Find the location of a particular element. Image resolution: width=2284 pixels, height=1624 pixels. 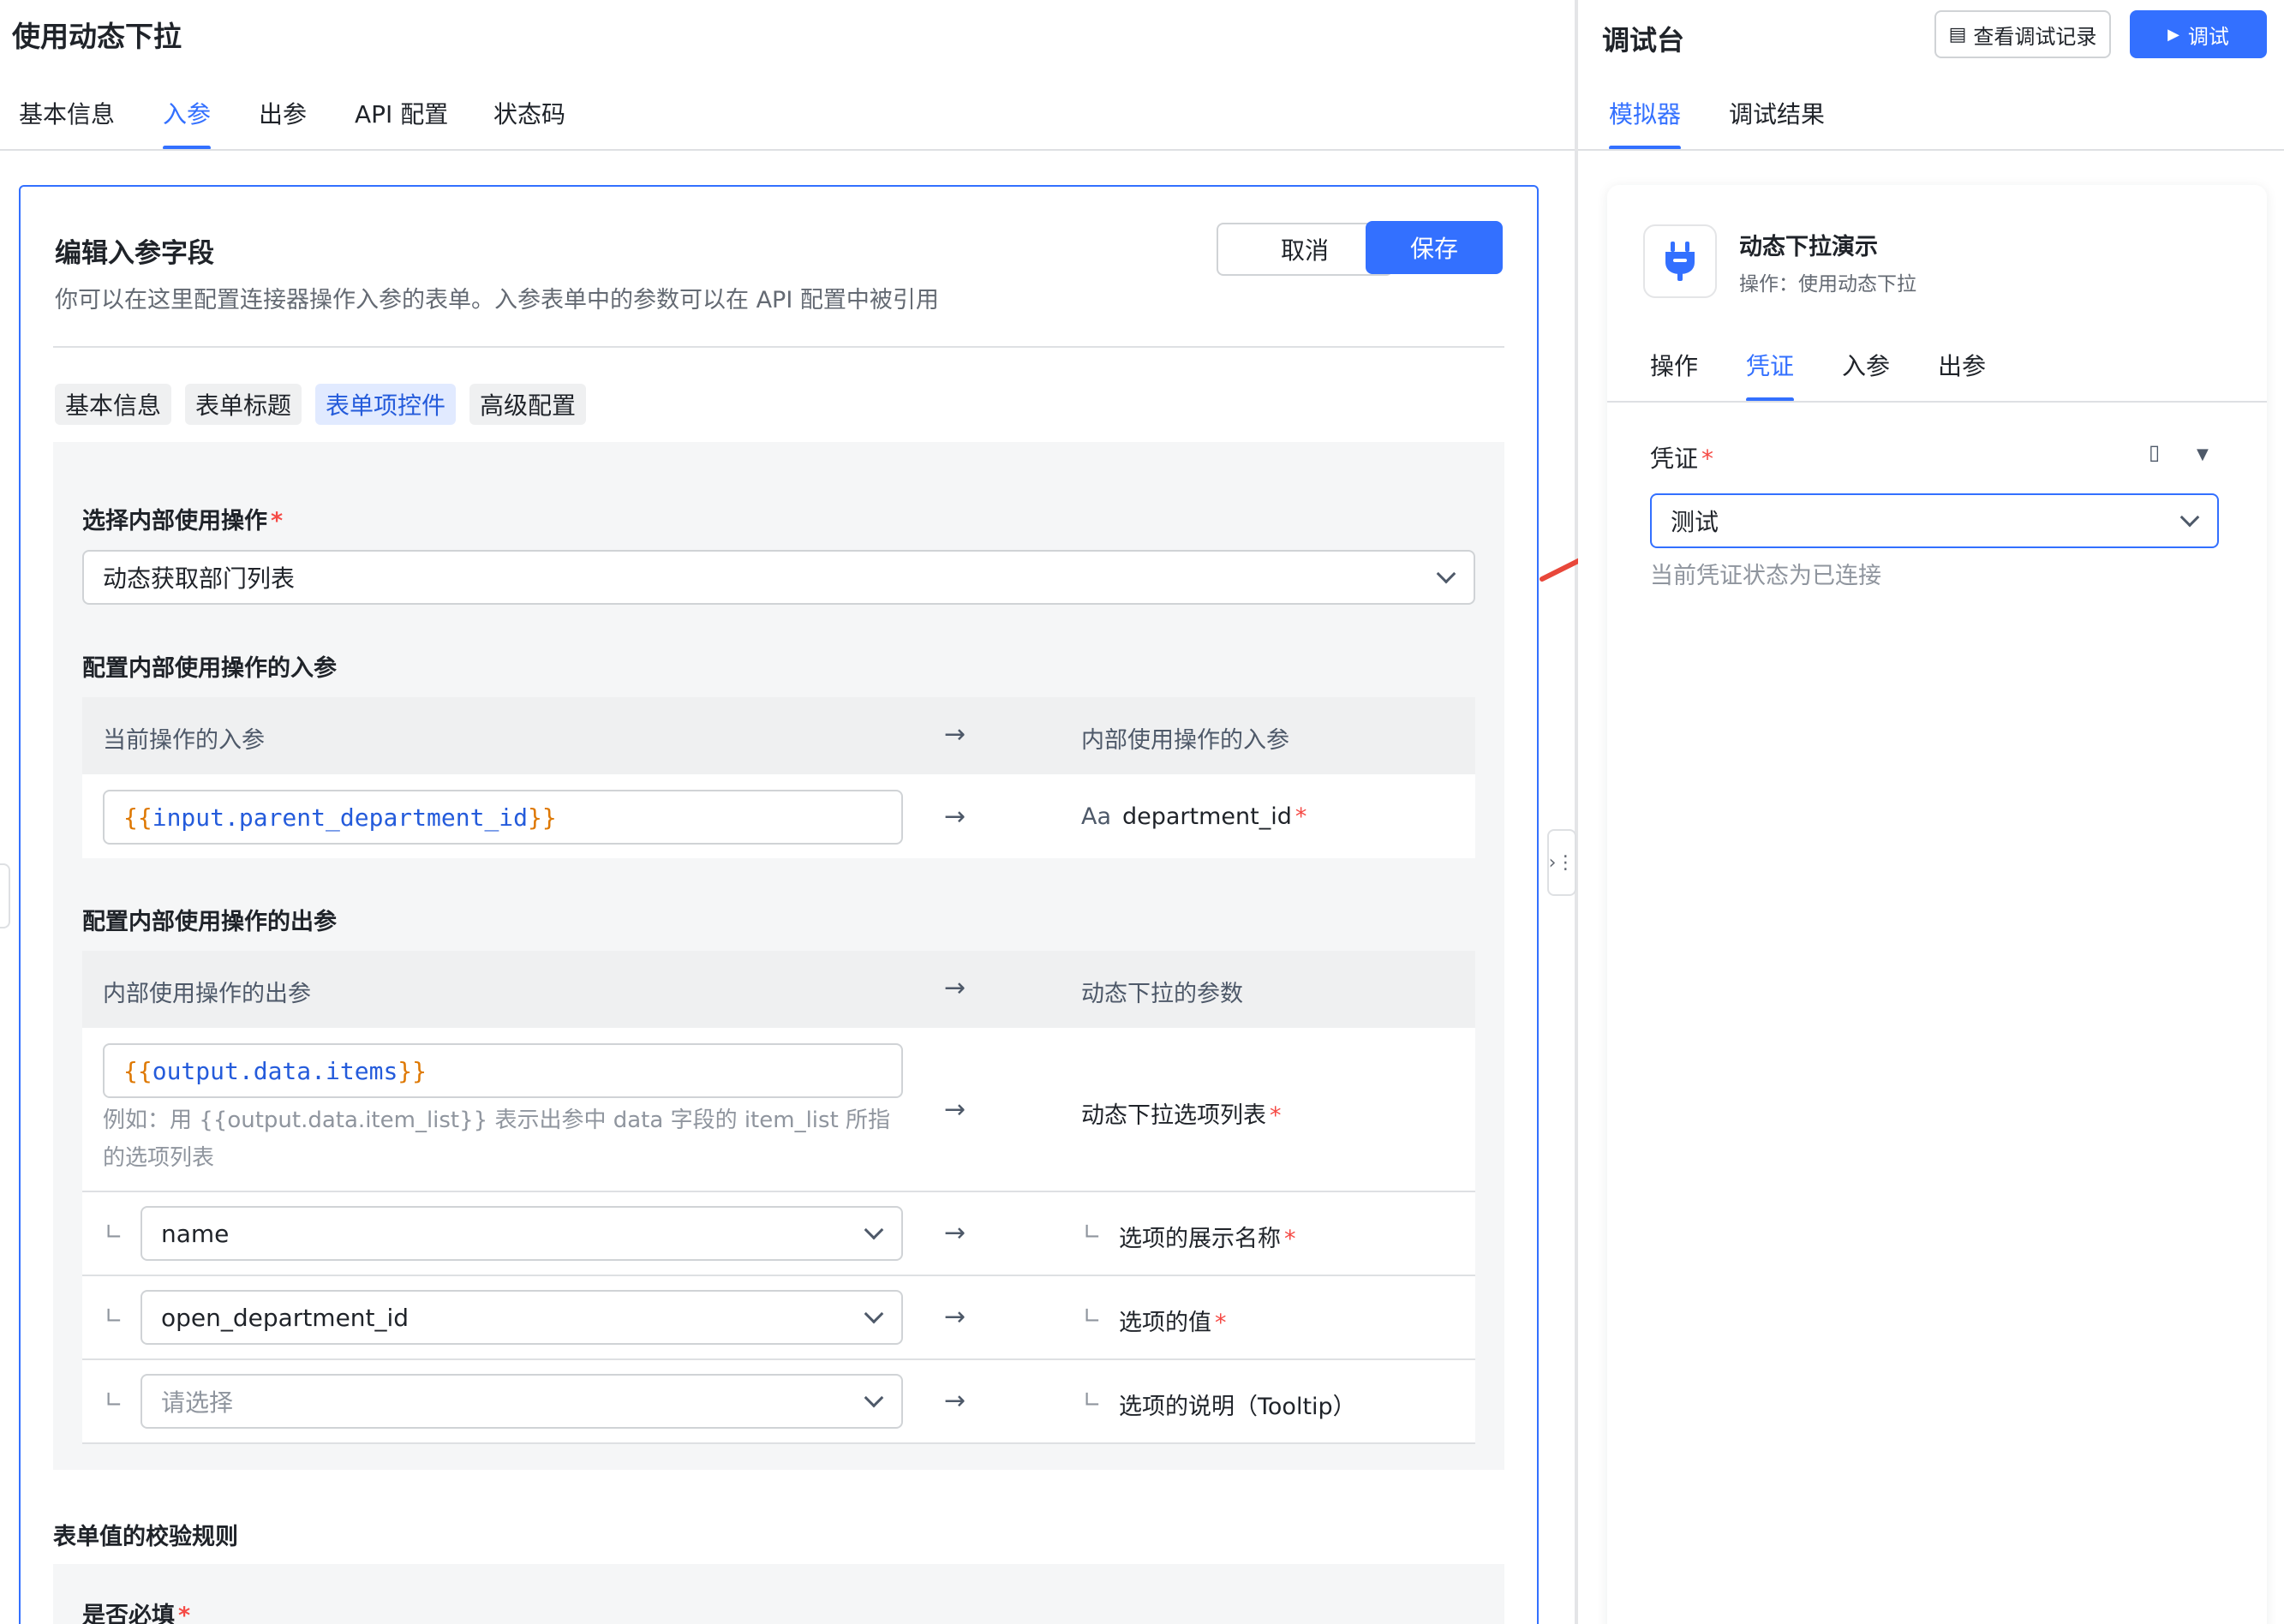

tab-input-params: 入参 is located at coordinates (187, 113).